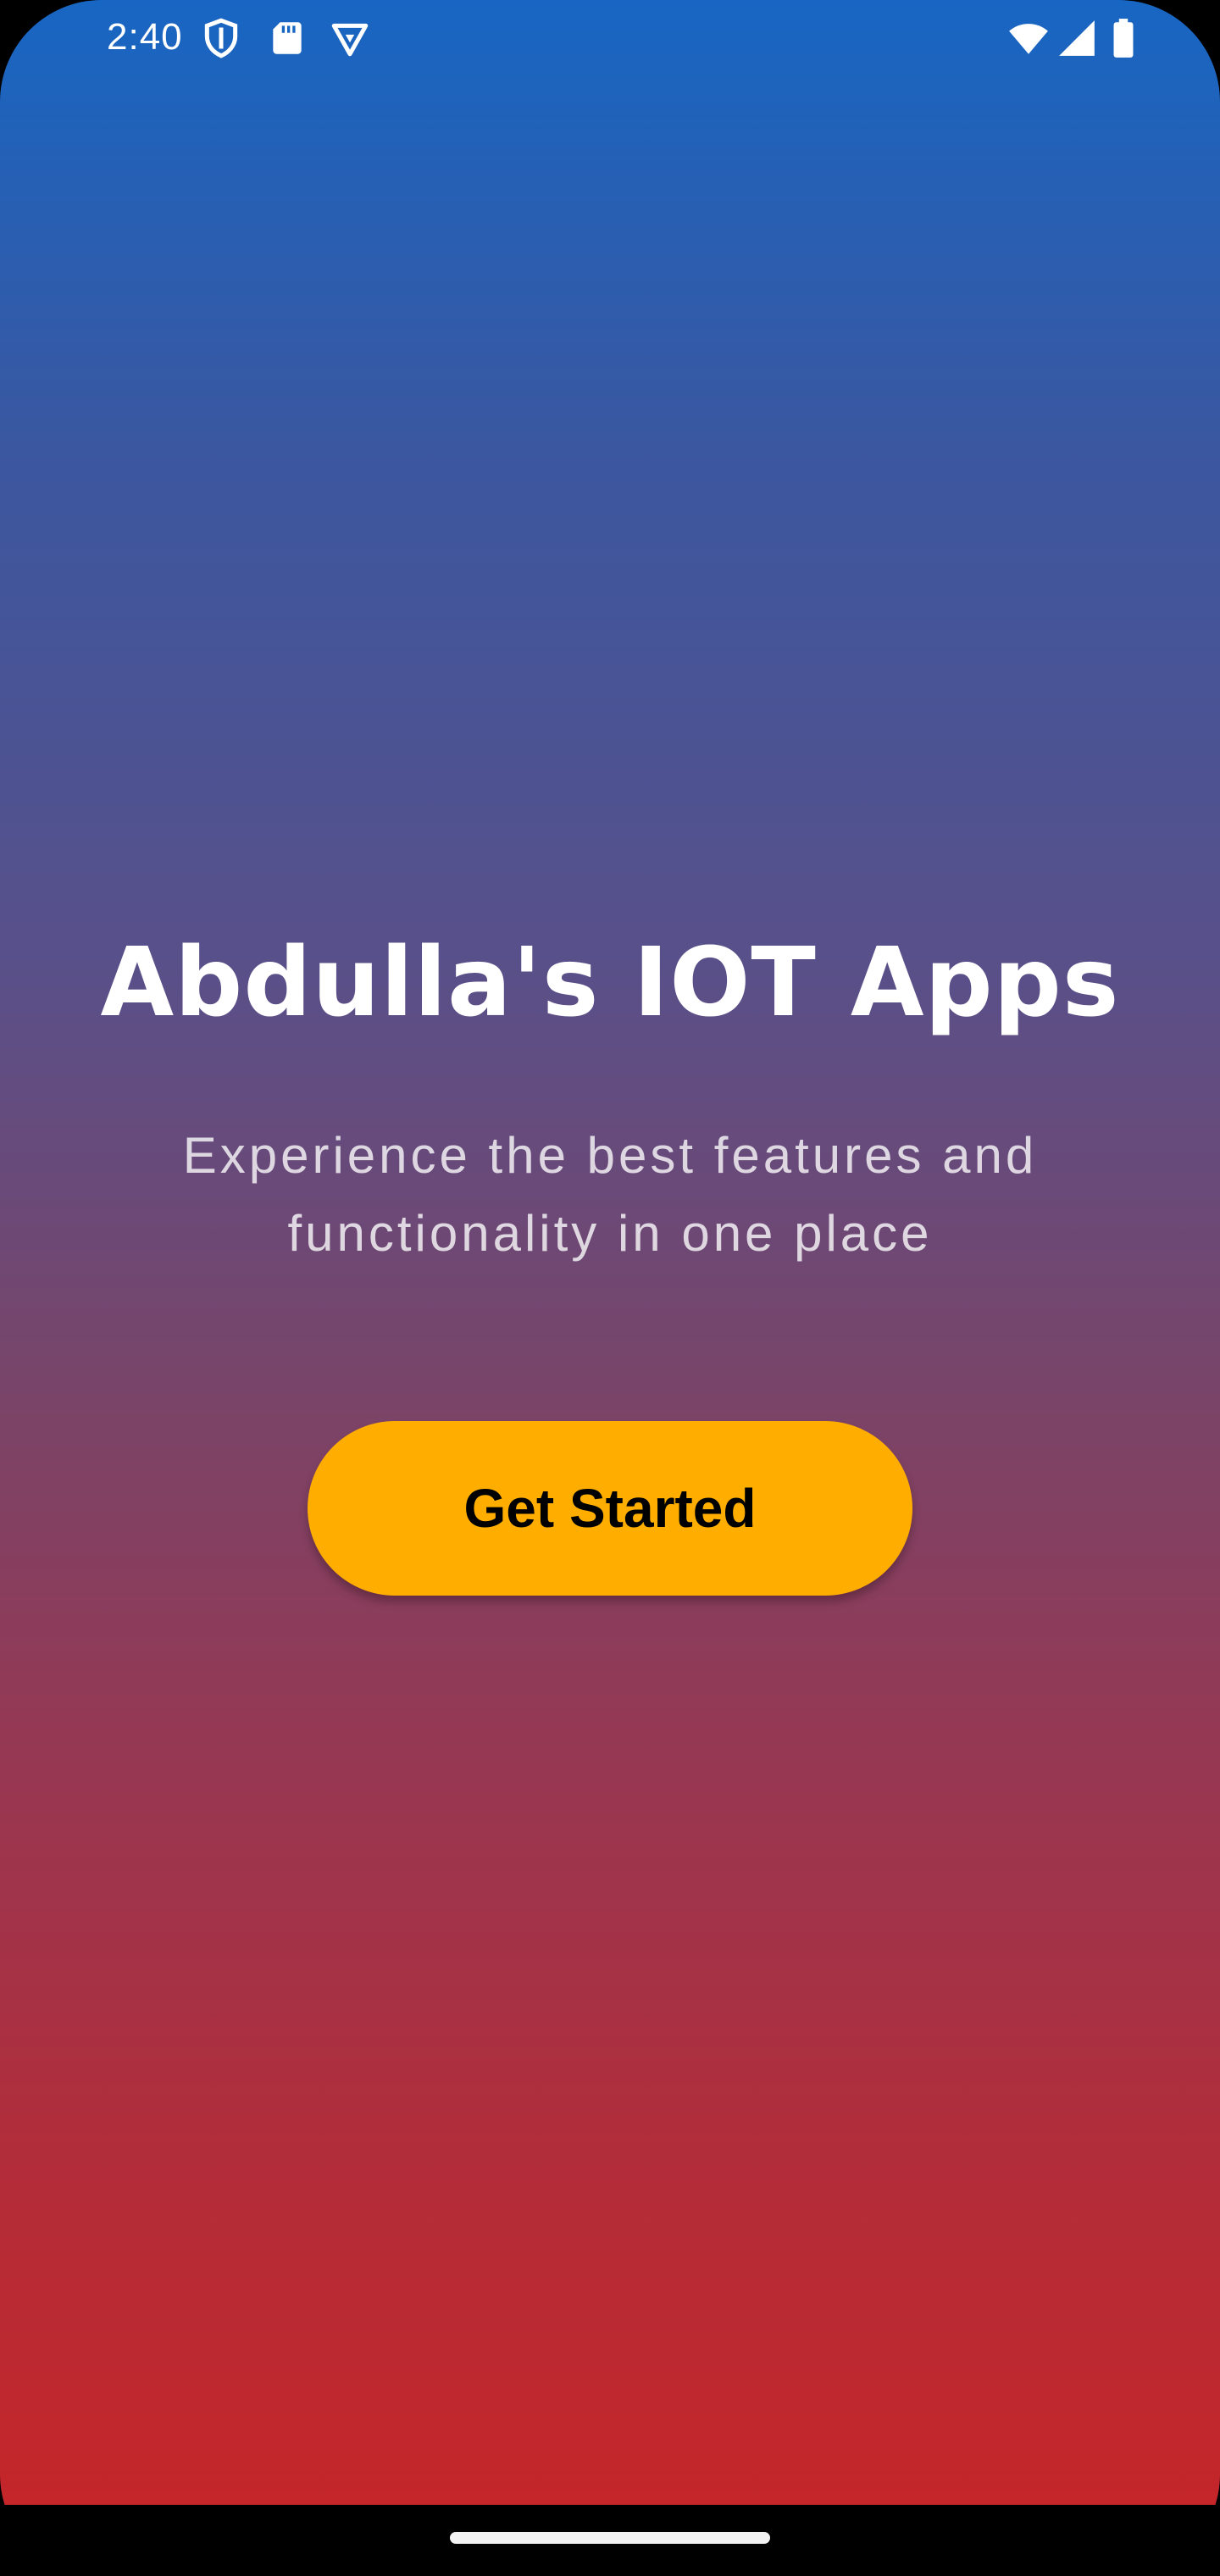  Describe the element at coordinates (1028, 38) in the screenshot. I see `wifi-icon` at that location.